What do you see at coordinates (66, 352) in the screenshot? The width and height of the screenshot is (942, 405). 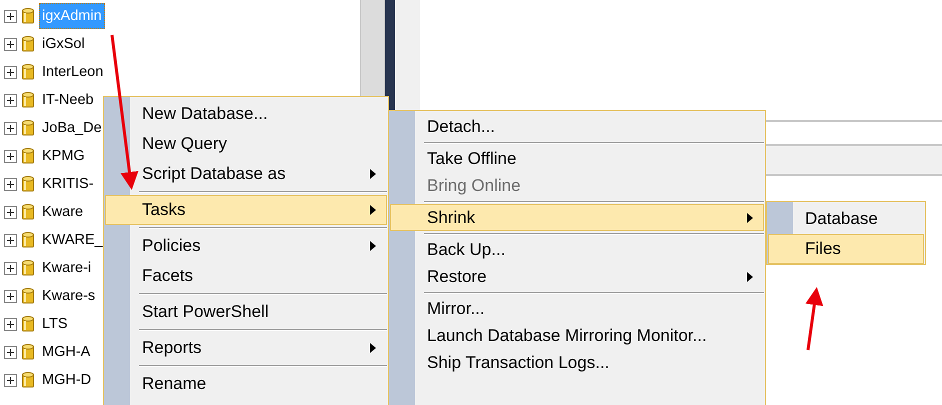 I see `tree-item: MGH-A` at bounding box center [66, 352].